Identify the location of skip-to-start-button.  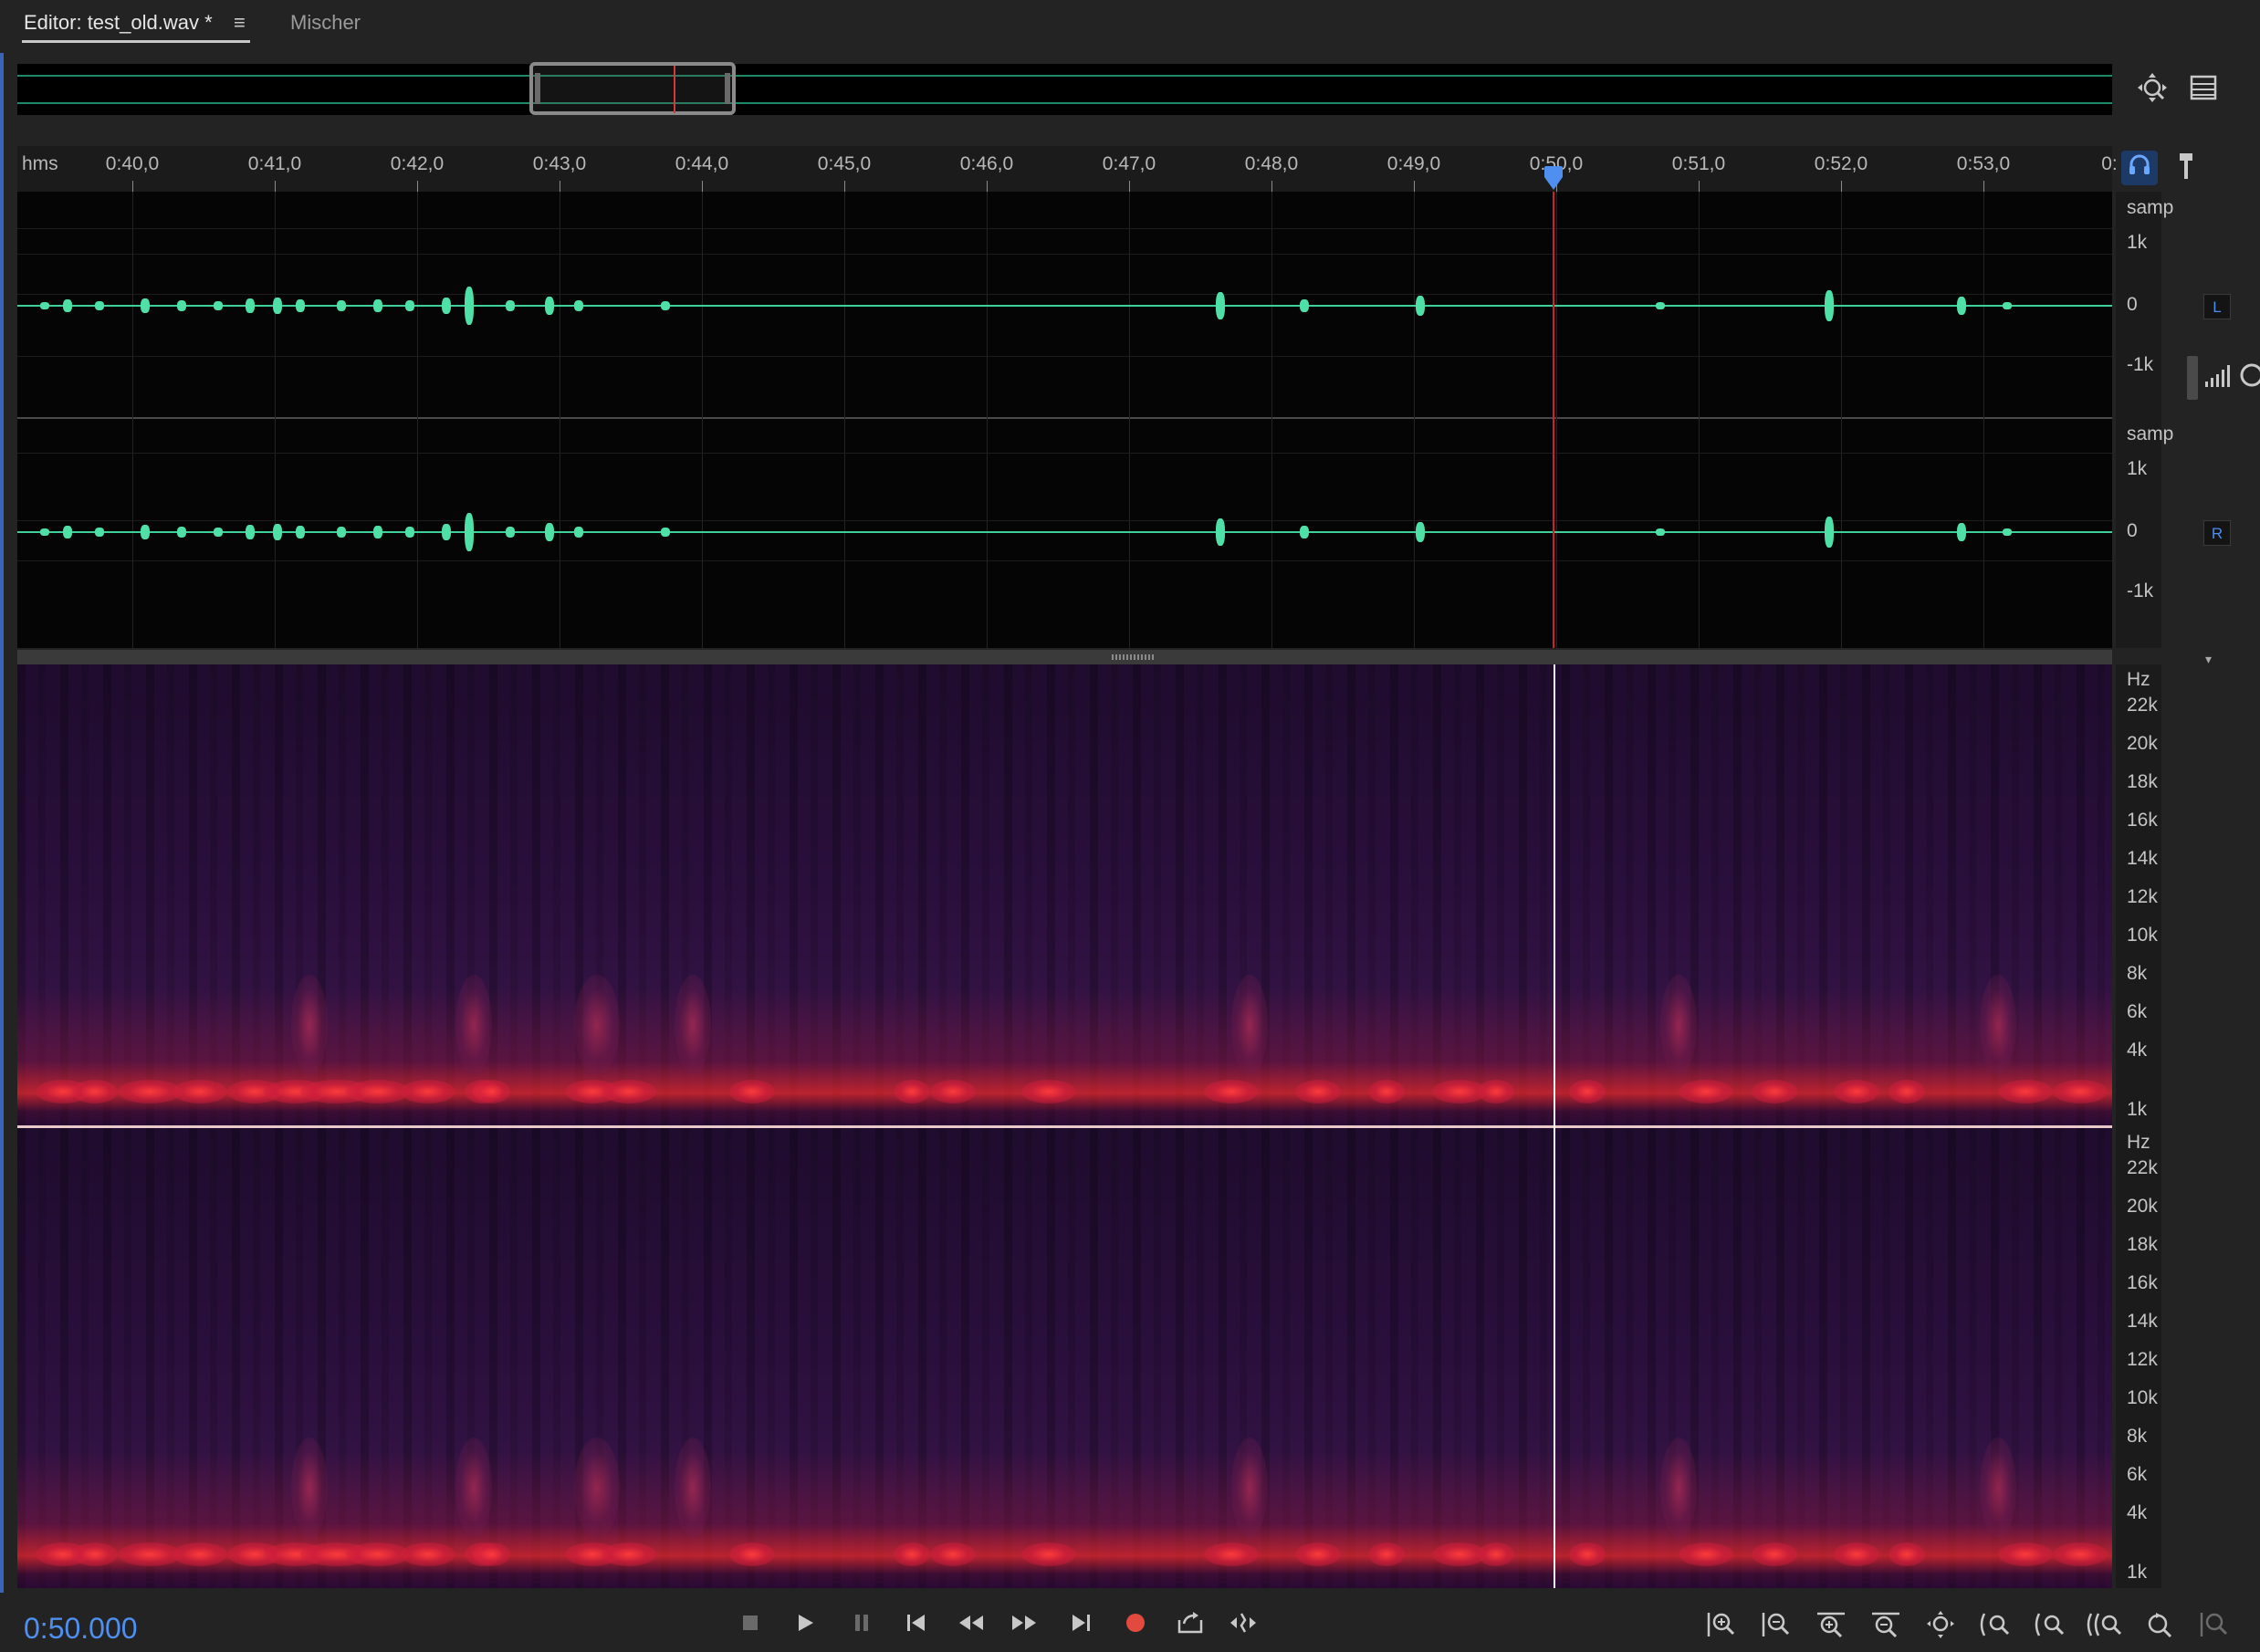
(916, 1625).